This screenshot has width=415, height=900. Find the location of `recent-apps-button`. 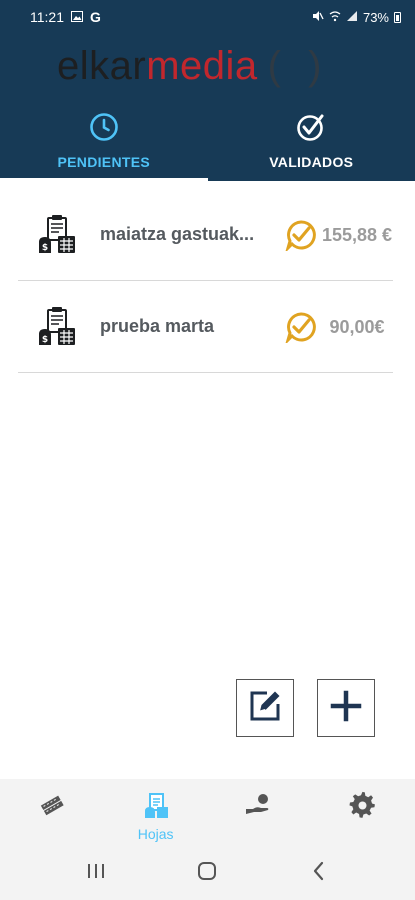

recent-apps-button is located at coordinates (96, 873).